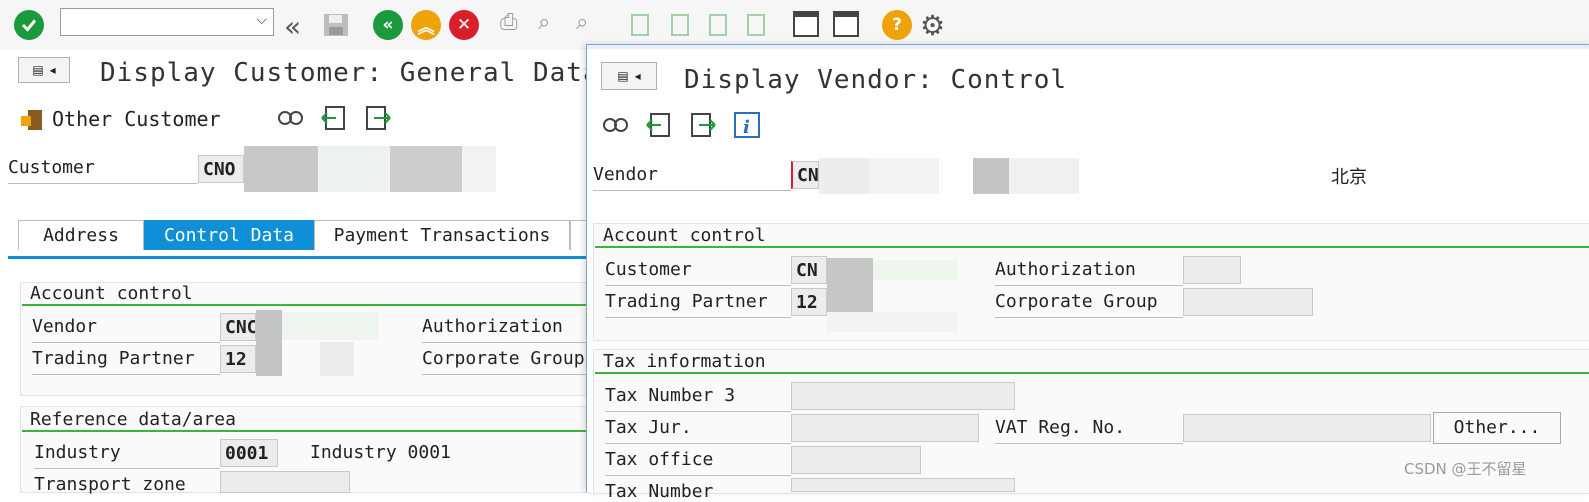  I want to click on vat-reg-field, so click(1307, 428).